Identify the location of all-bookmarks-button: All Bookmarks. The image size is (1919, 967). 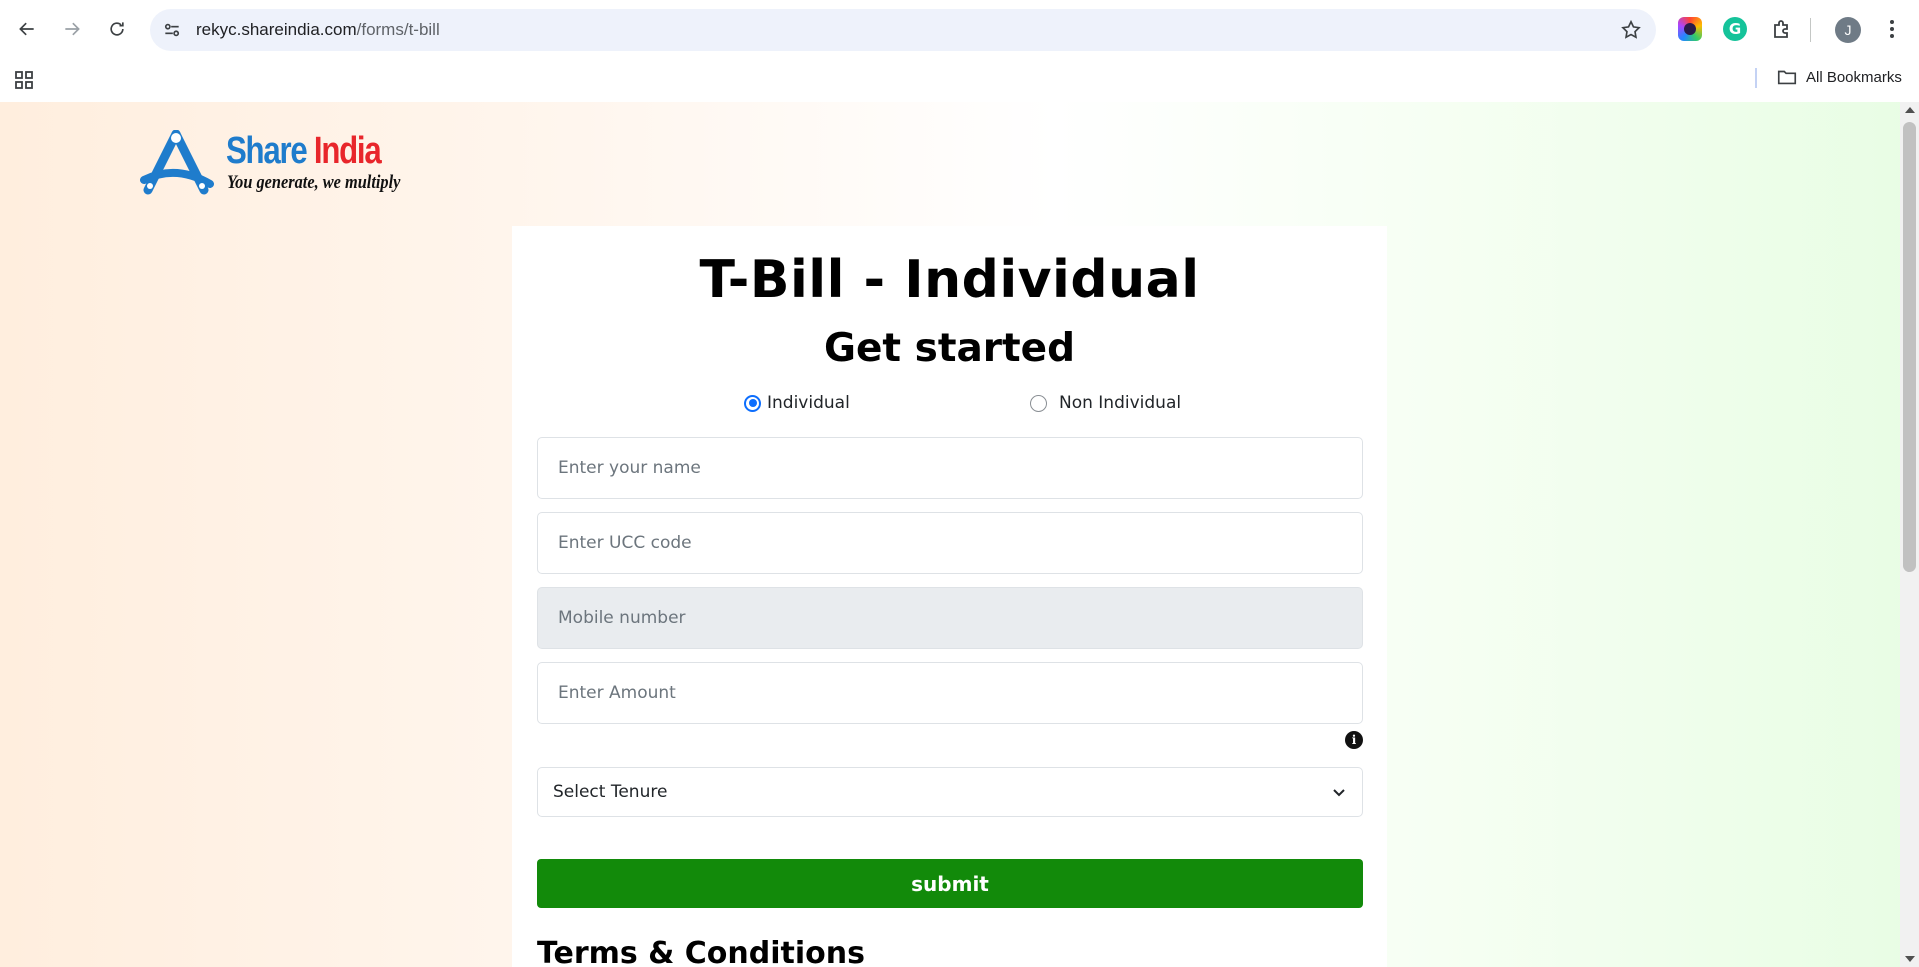
(1839, 77).